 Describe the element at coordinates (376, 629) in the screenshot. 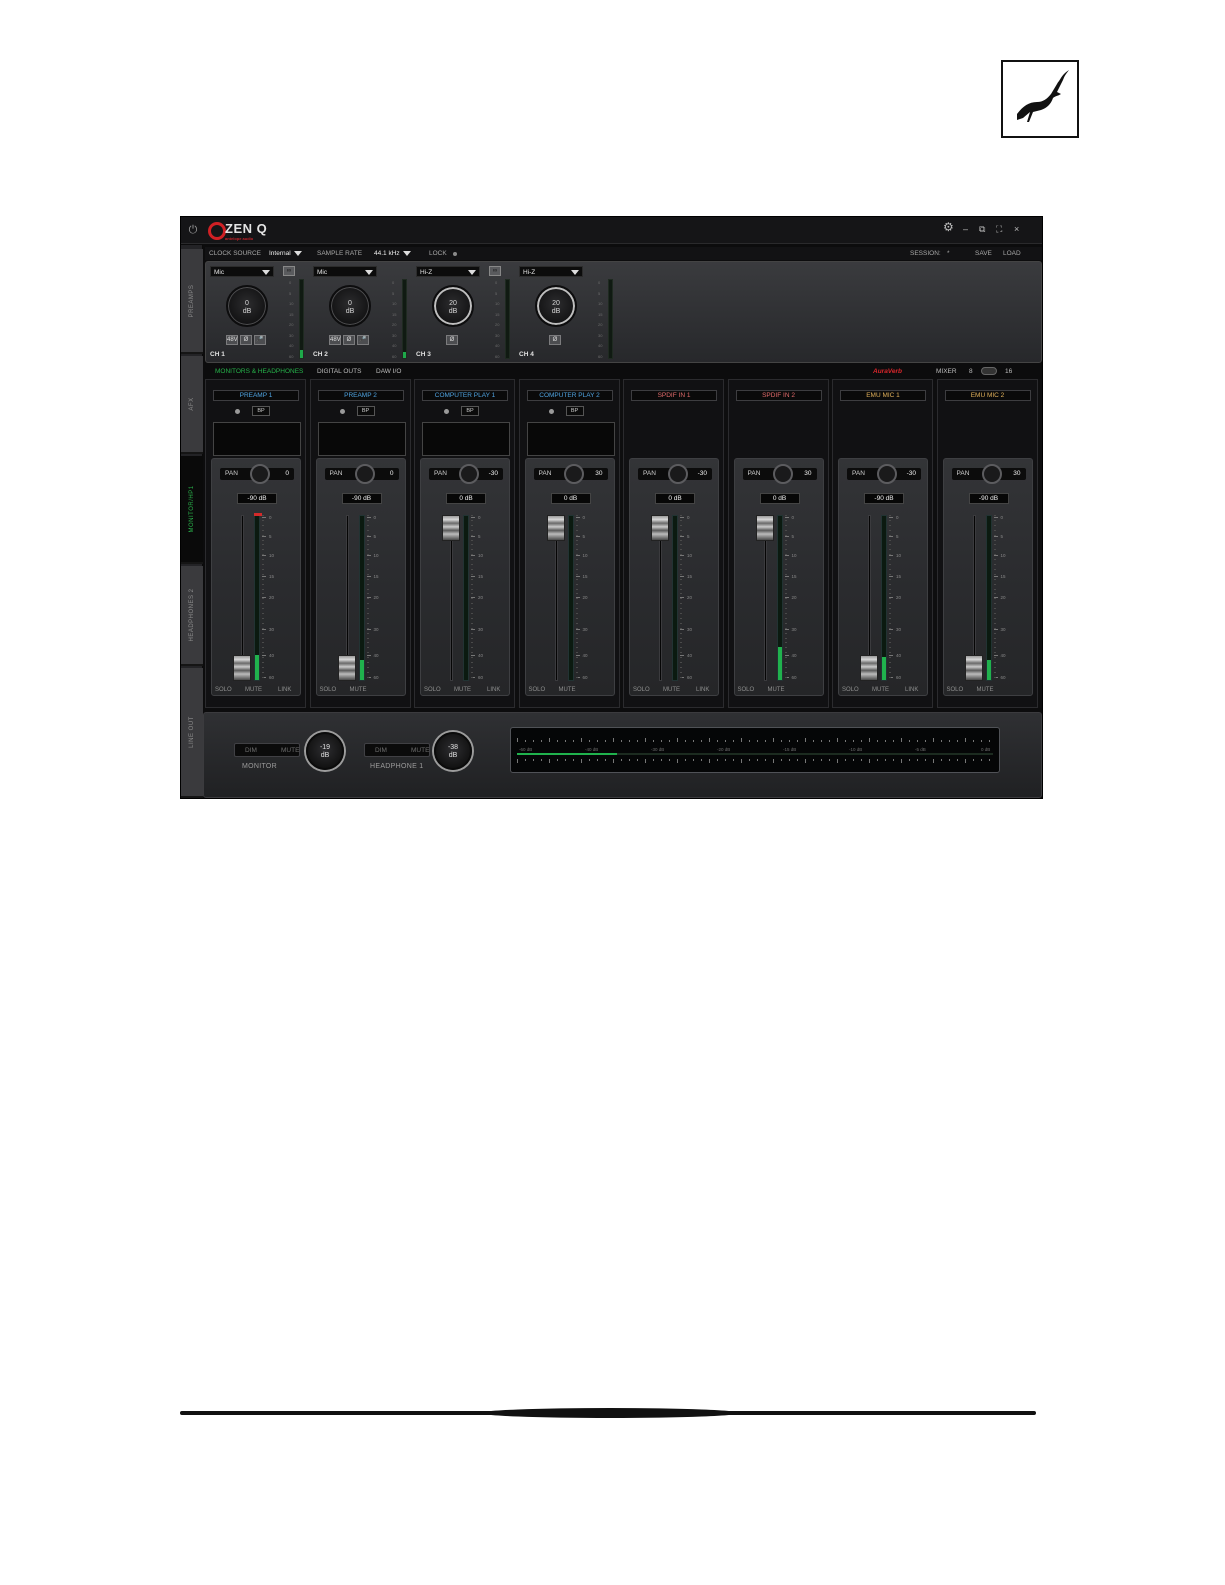

I see `scale-label: 30` at that location.